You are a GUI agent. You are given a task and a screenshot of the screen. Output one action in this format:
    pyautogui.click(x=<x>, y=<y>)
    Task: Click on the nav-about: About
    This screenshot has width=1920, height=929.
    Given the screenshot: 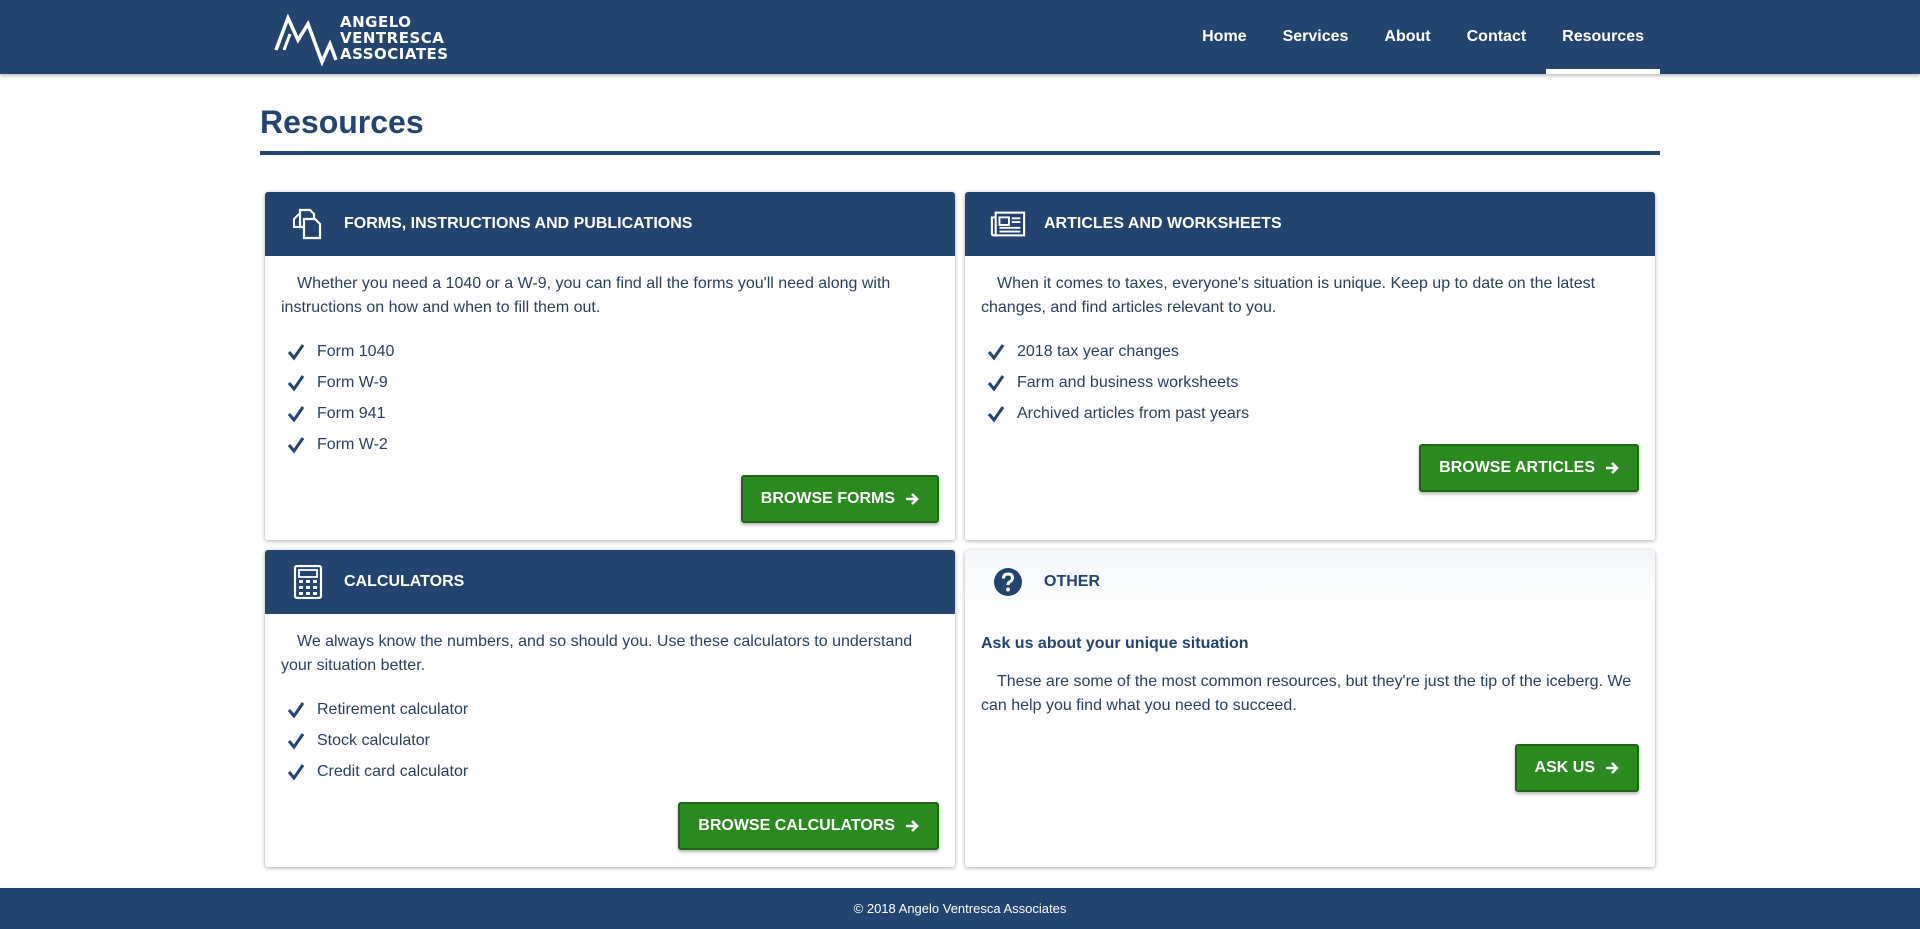 What is the action you would take?
    pyautogui.click(x=1407, y=37)
    